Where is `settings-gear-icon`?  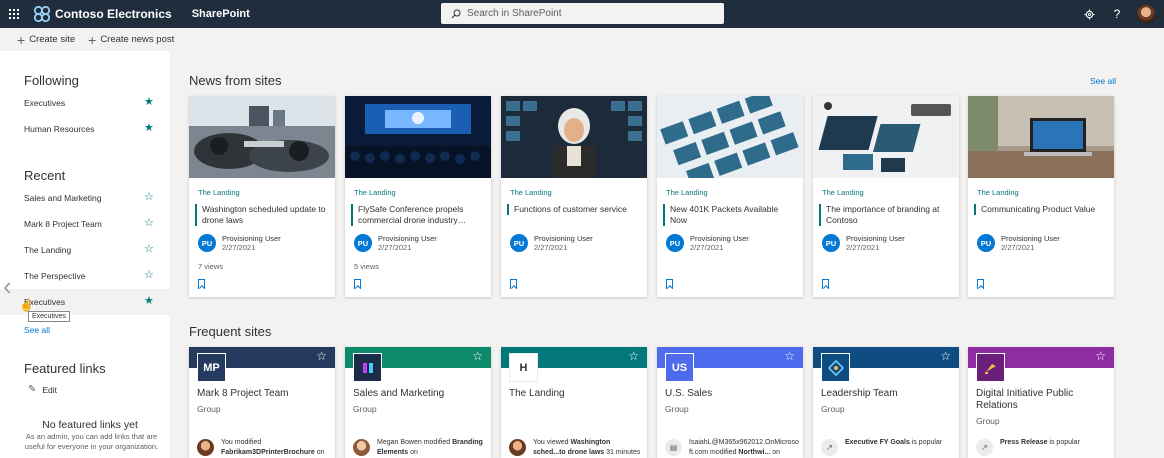 settings-gear-icon is located at coordinates (1089, 14).